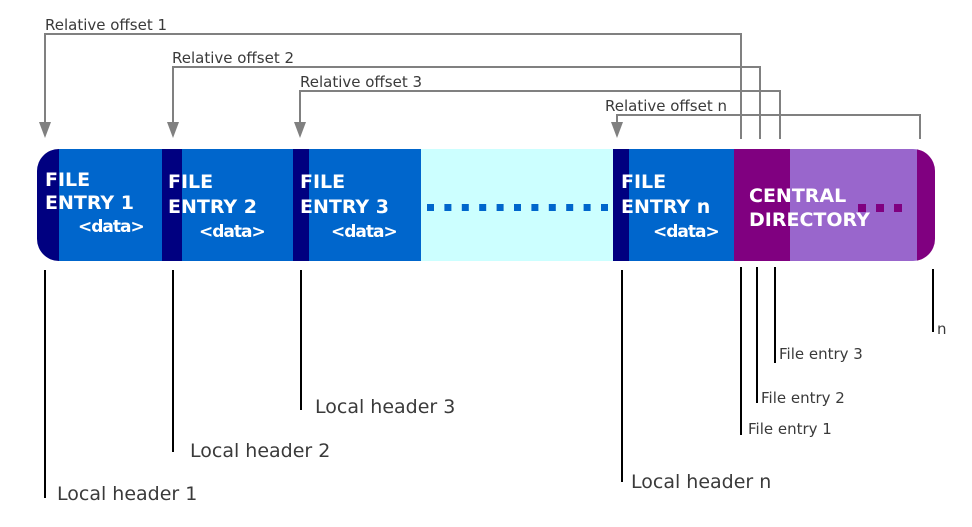 This screenshot has width=972, height=527. What do you see at coordinates (797, 196) in the screenshot?
I see `central-directory-line1: CENTRAL` at bounding box center [797, 196].